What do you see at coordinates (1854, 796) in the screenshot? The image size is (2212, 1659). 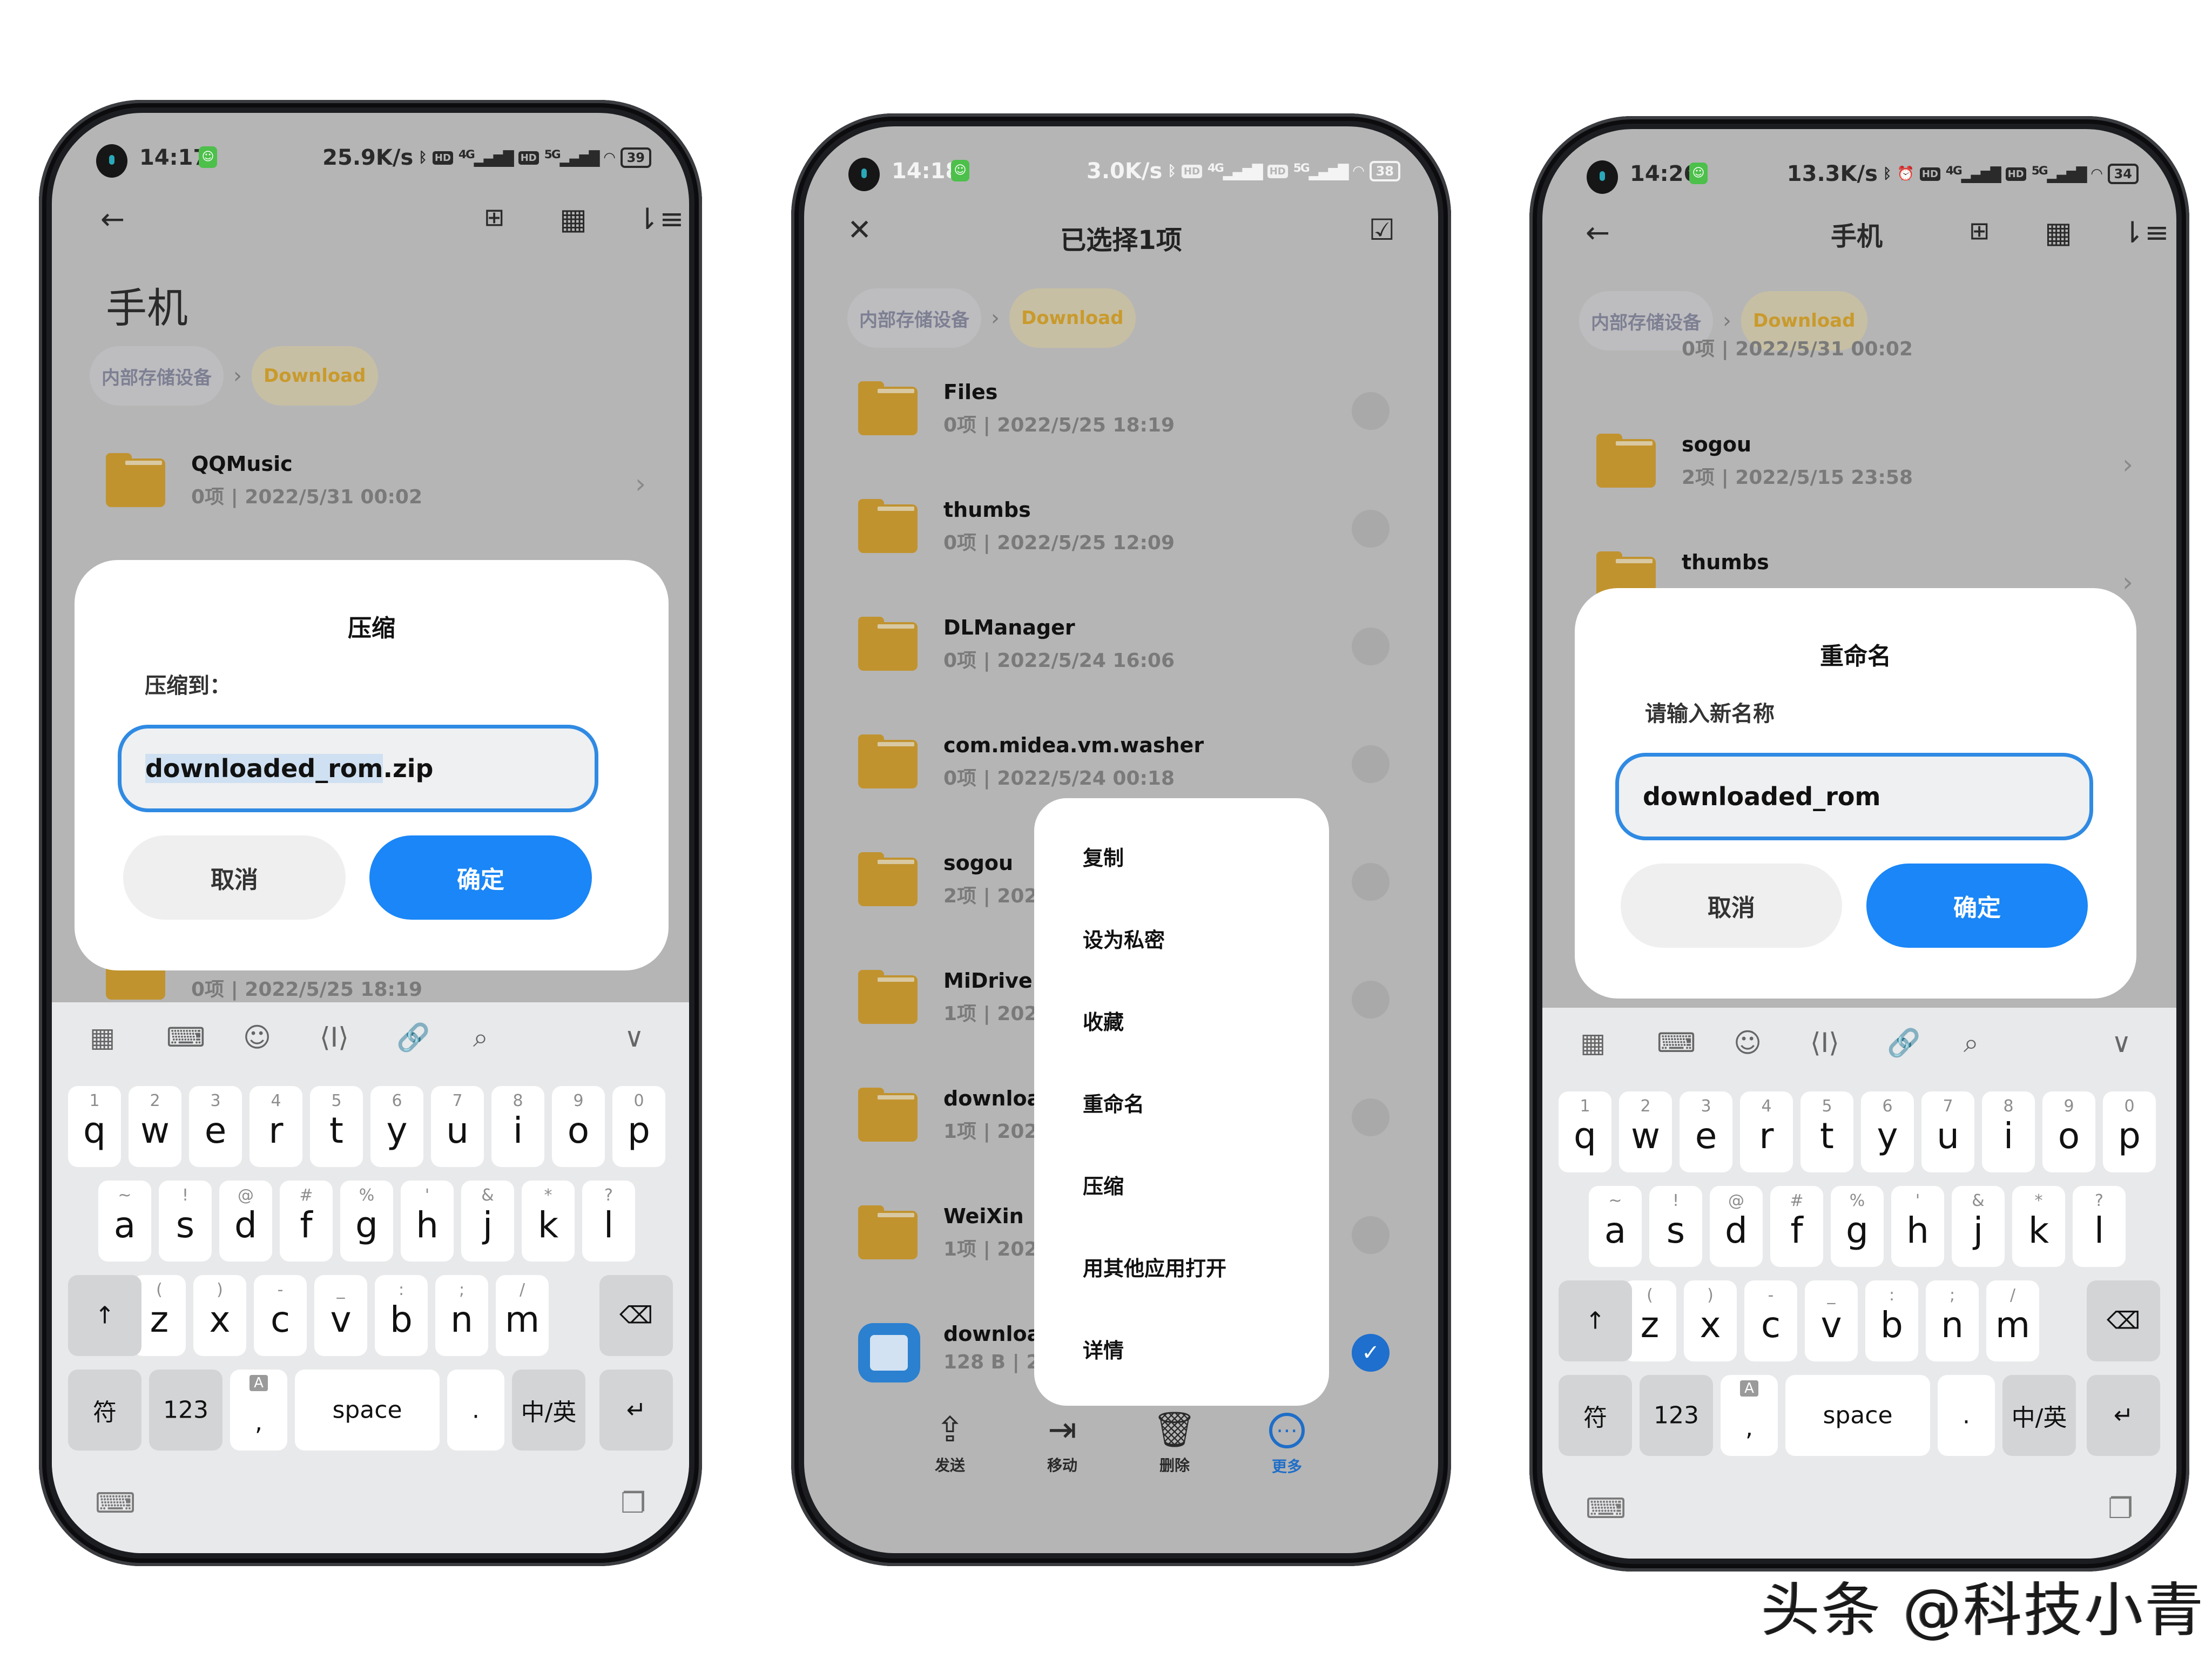 I see `filename-input: downloaded_rom` at bounding box center [1854, 796].